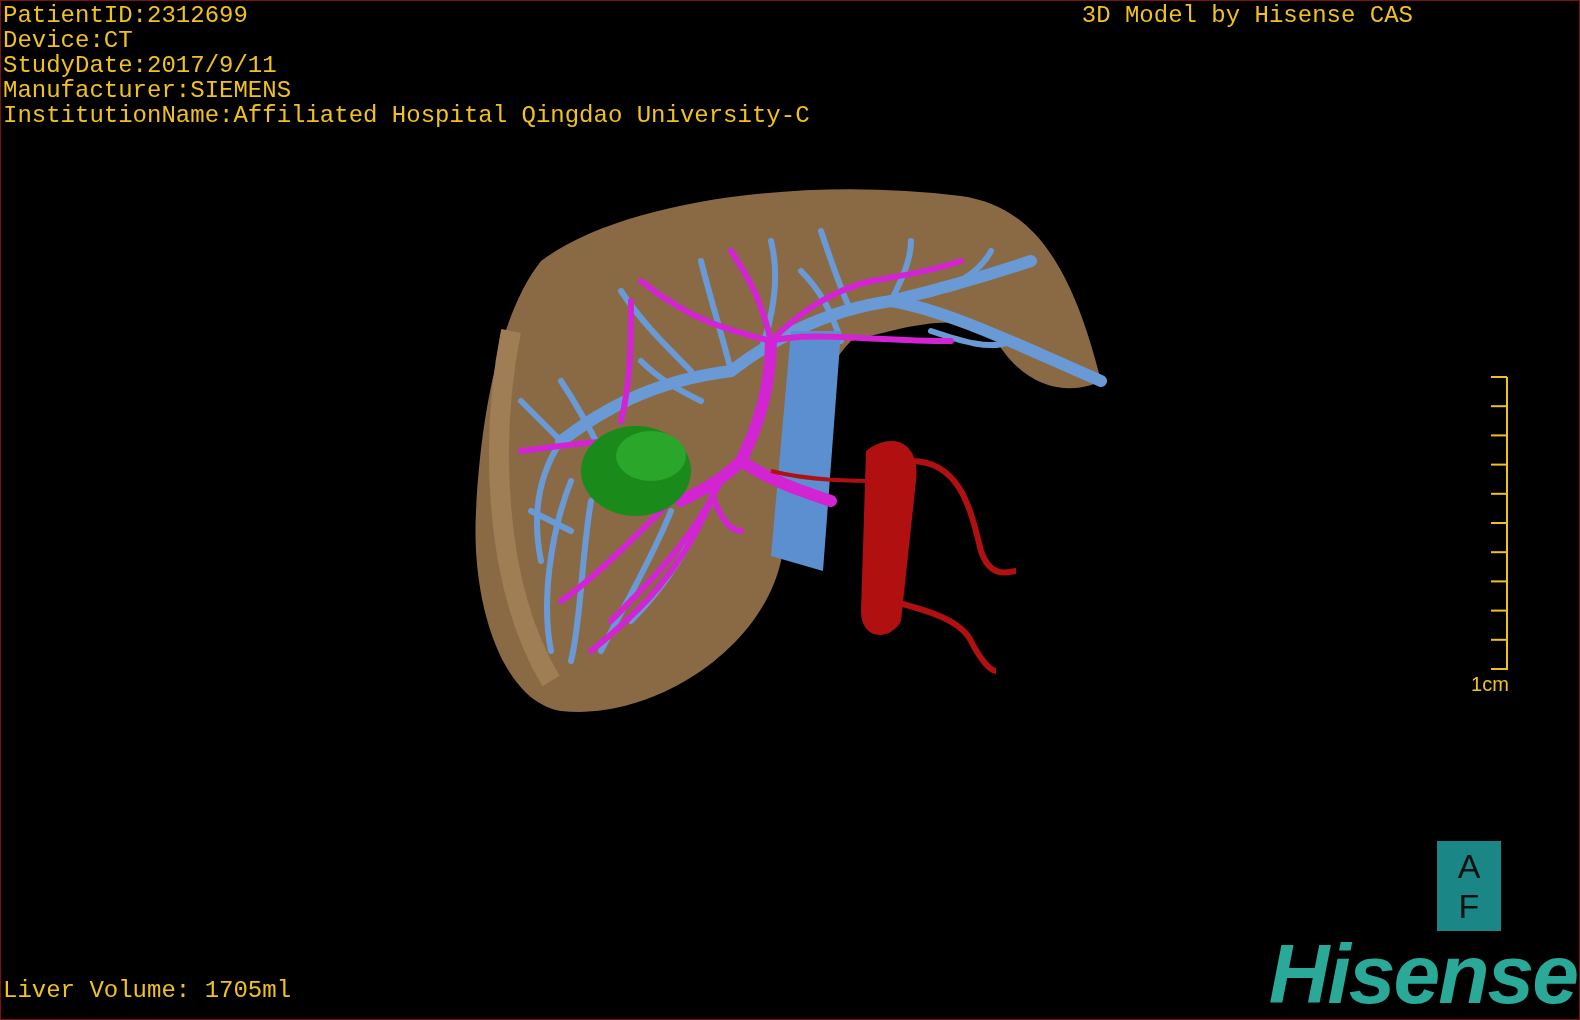 The width and height of the screenshot is (1580, 1020). Describe the element at coordinates (68, 40) in the screenshot. I see `study-info-text: Device:CT` at that location.